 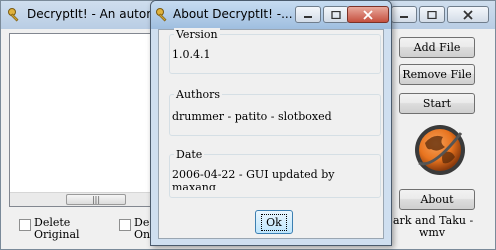 What do you see at coordinates (161, 15) in the screenshot?
I see `about-key-icon` at bounding box center [161, 15].